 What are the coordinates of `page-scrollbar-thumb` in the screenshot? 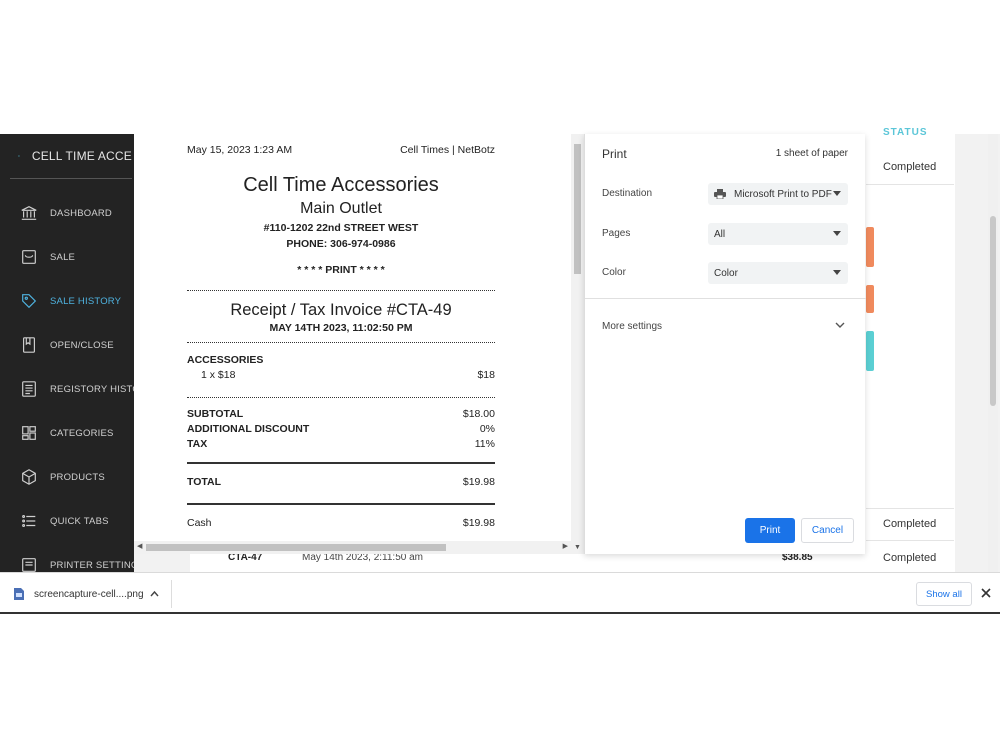 It's located at (993, 311).